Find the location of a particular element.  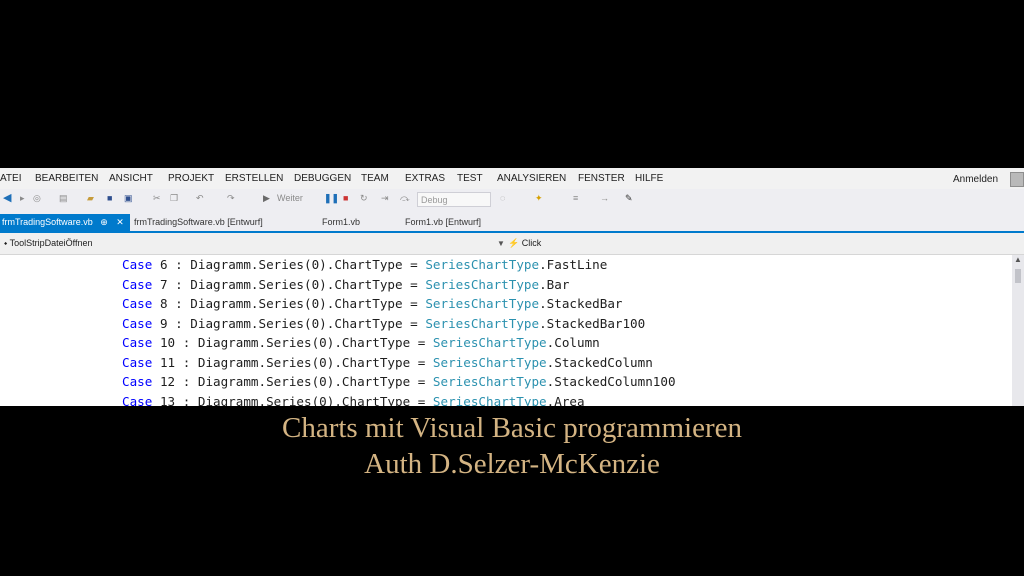

continue-button: Weiter is located at coordinates (290, 198).